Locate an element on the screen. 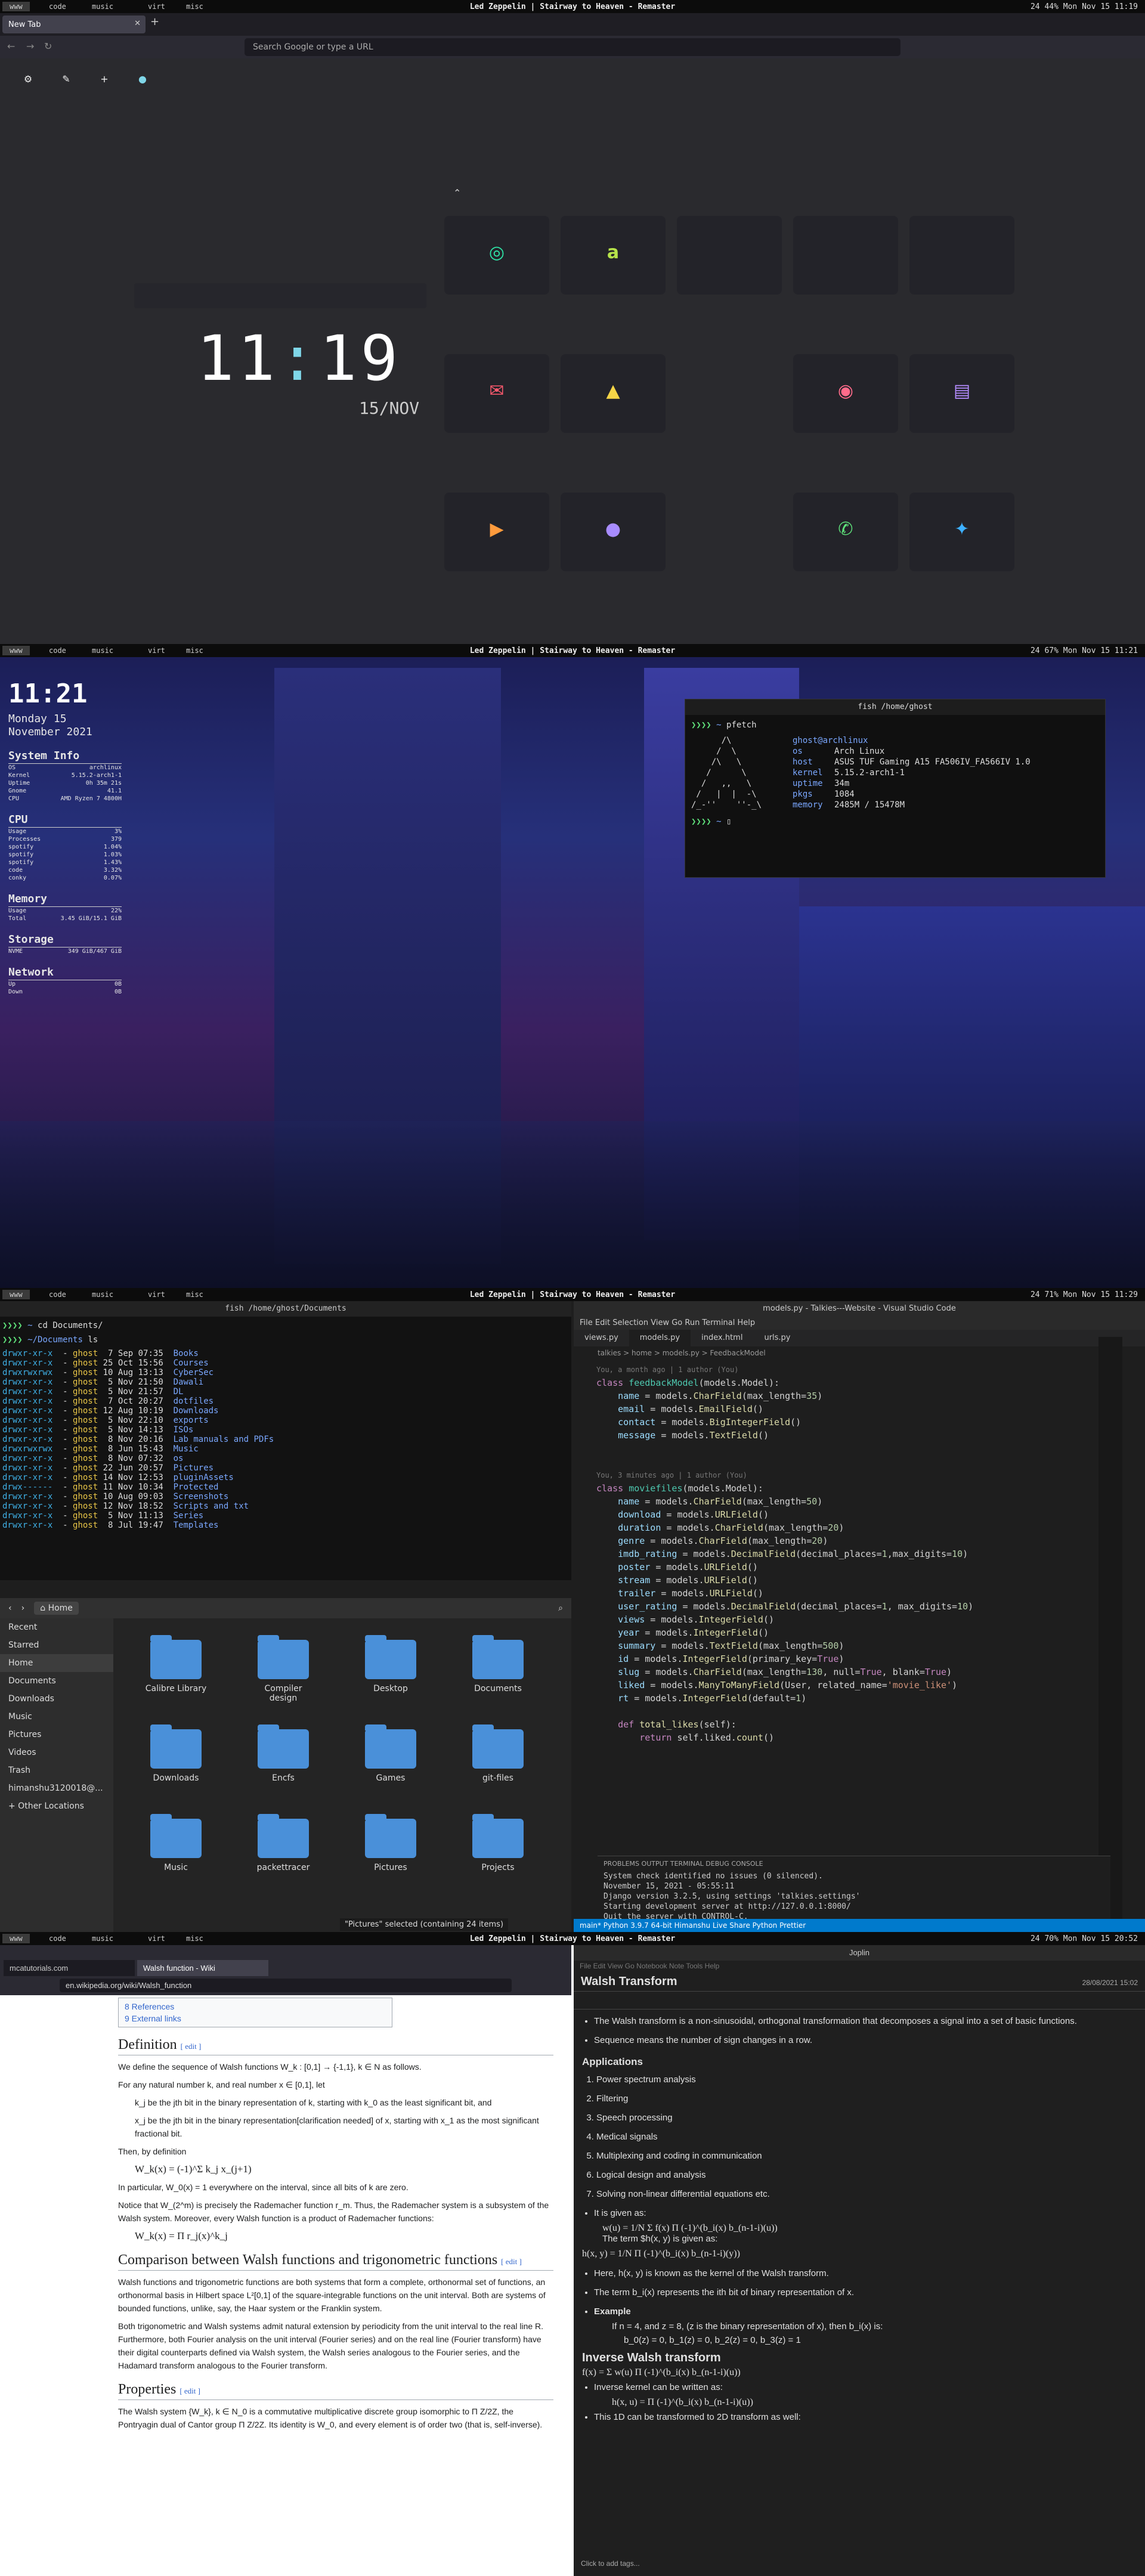 This screenshot has height=2576, width=1145. conky-row-cell: 22% is located at coordinates (116, 911).